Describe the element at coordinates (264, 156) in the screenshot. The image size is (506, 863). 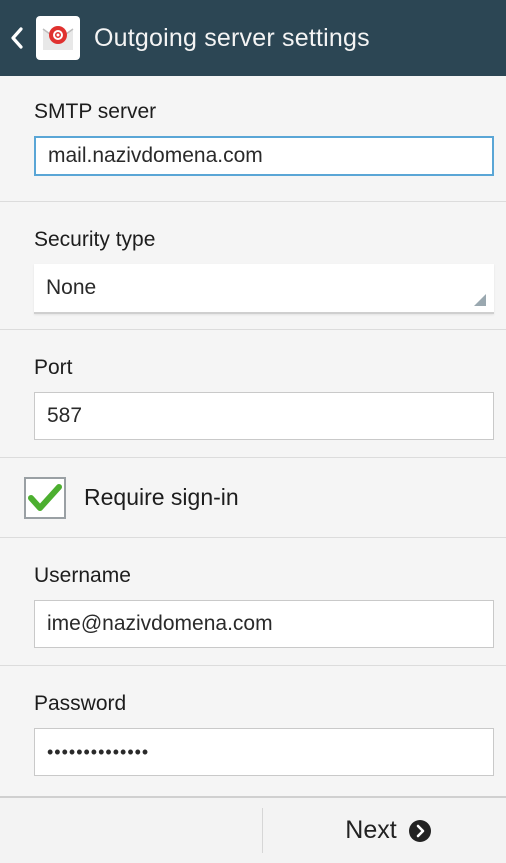
I see `smtp-server-input: mail.nazivdomena.com` at that location.